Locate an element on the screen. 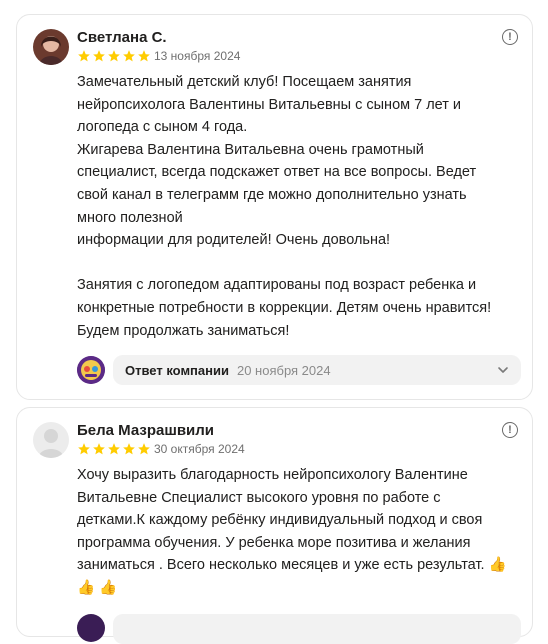 Image resolution: width=548 pixels, height=644 pixels. review-date: 30 октября 2024 is located at coordinates (199, 449).